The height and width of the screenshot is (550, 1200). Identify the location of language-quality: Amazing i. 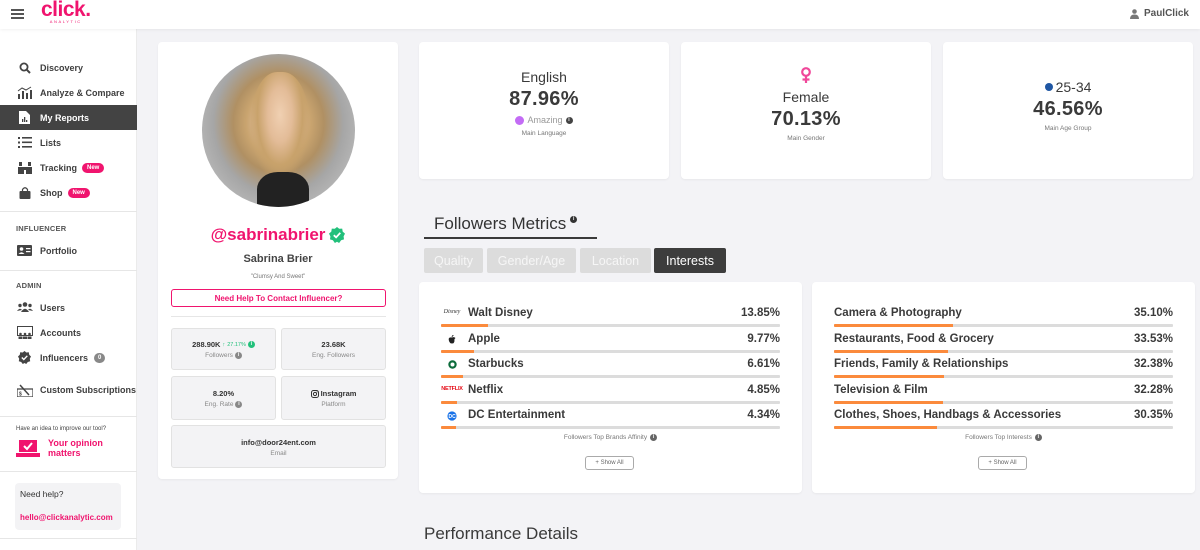
(544, 120).